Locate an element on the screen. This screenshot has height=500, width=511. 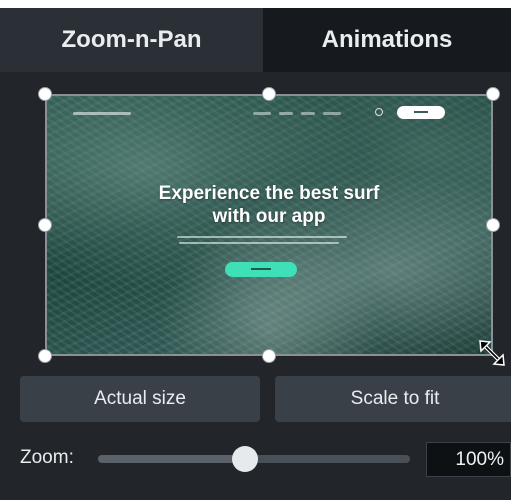
diagonal-resize-icon is located at coordinates (492, 353).